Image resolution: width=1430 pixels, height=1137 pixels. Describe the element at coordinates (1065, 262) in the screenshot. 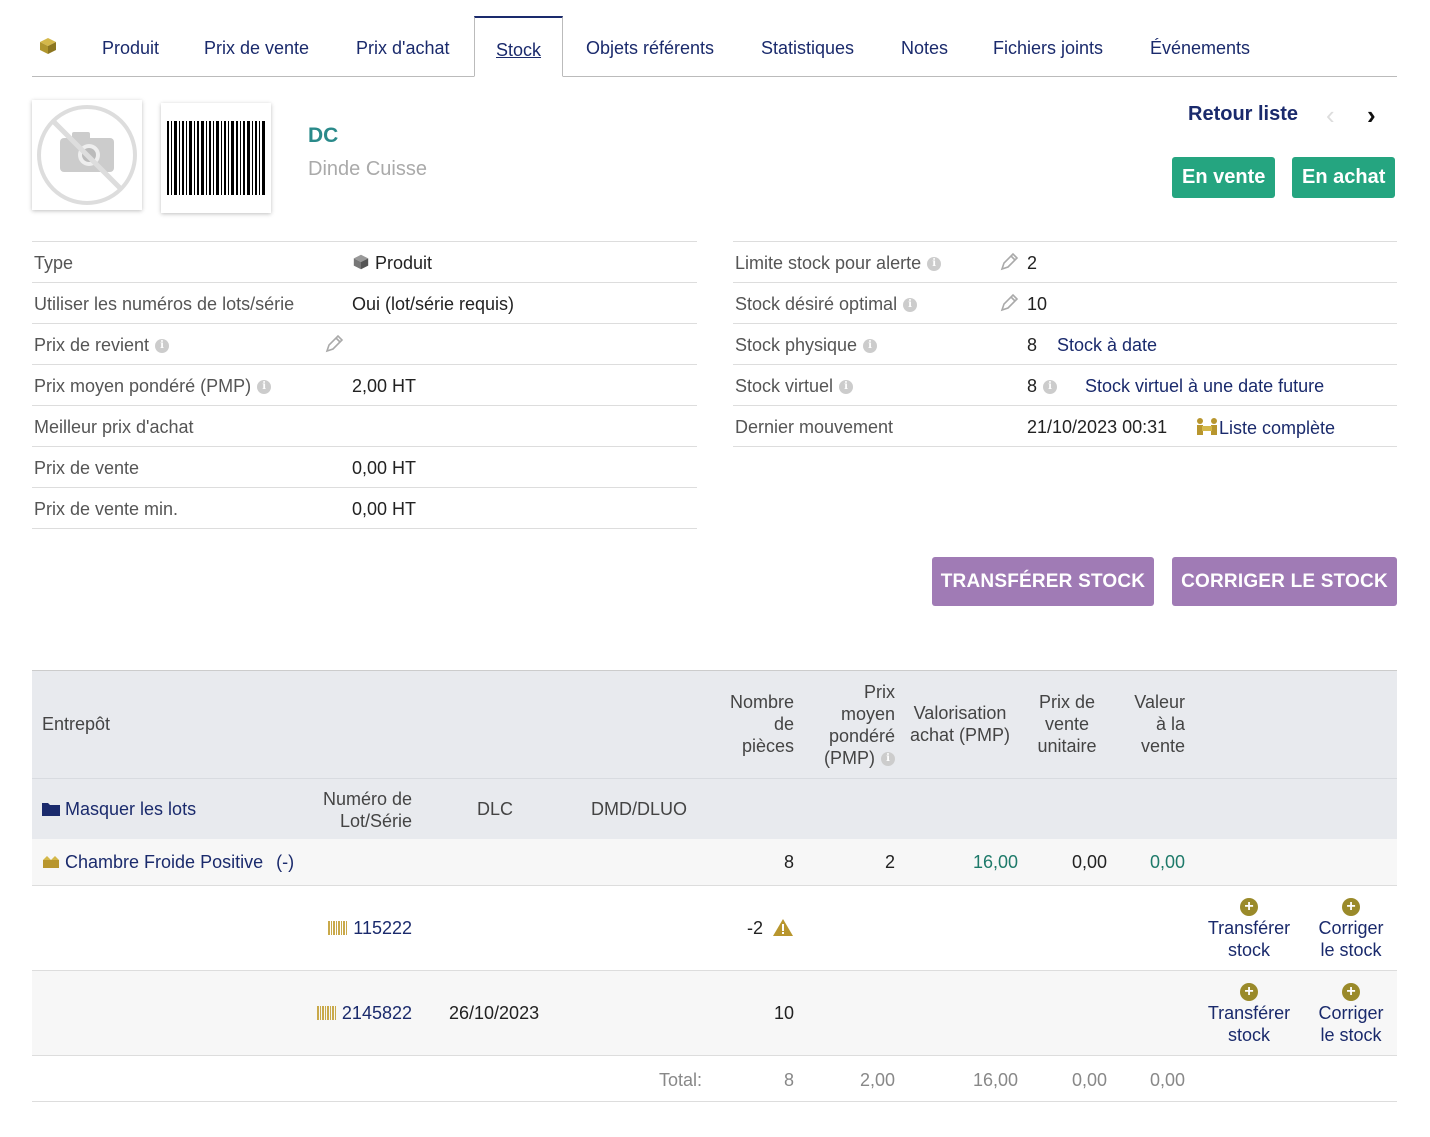

I see `info-row-stock-alert: Limite stock pour alerte i 2` at that location.